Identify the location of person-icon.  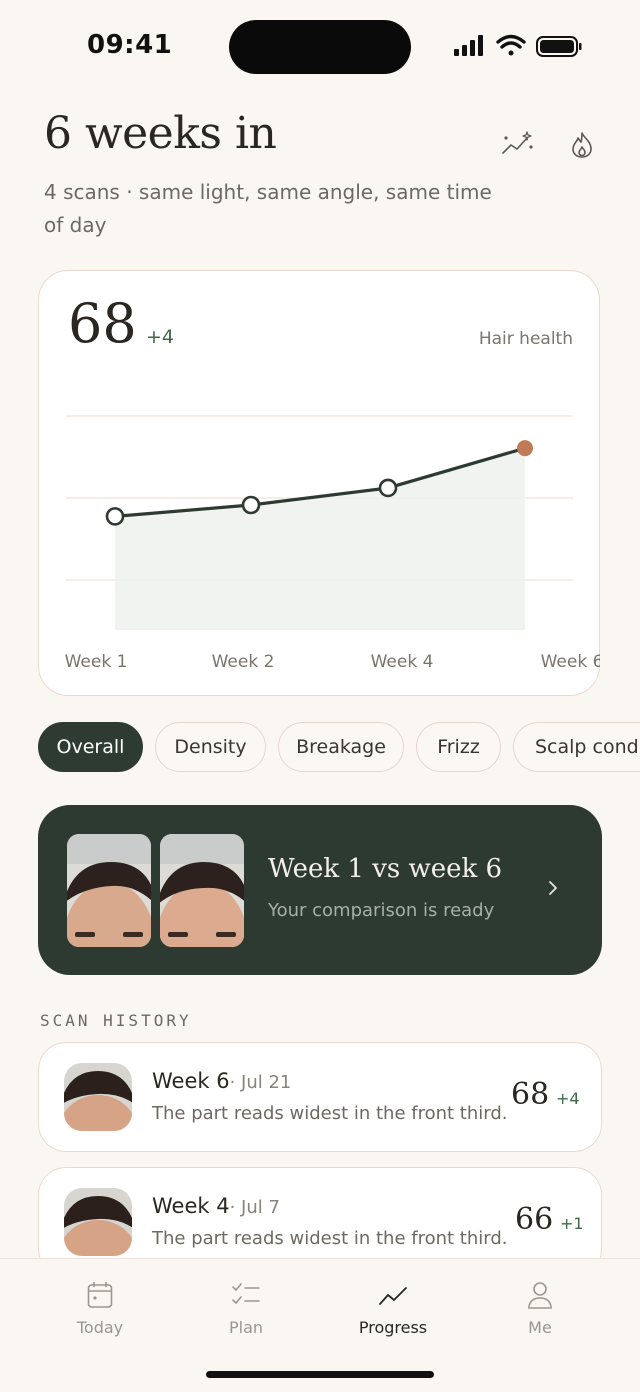
(540, 1295).